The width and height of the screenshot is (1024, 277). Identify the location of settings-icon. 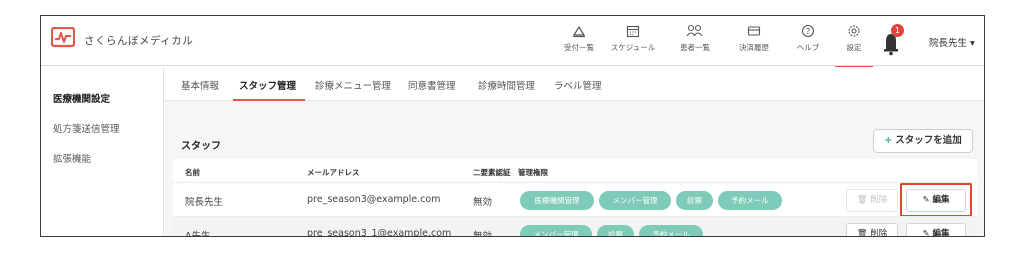
(854, 31).